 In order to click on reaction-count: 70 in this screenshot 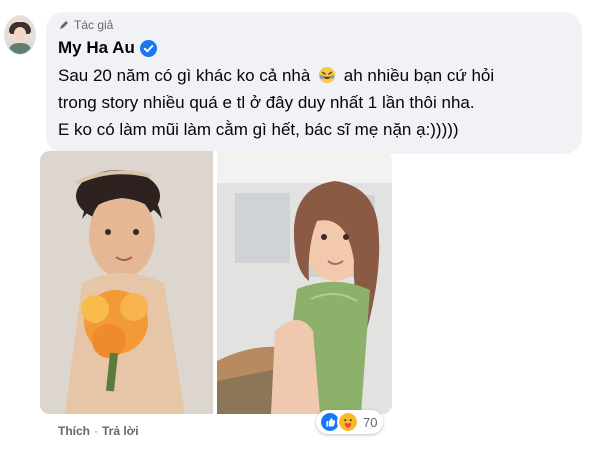, I will do `click(370, 422)`.